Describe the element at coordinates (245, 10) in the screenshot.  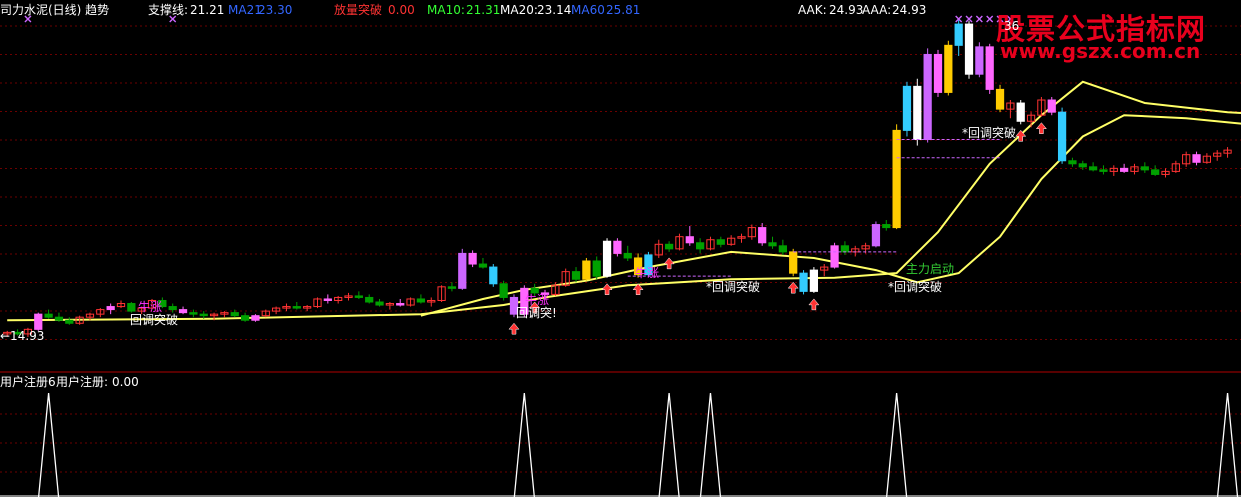
I see `ma21-label: MA21` at that location.